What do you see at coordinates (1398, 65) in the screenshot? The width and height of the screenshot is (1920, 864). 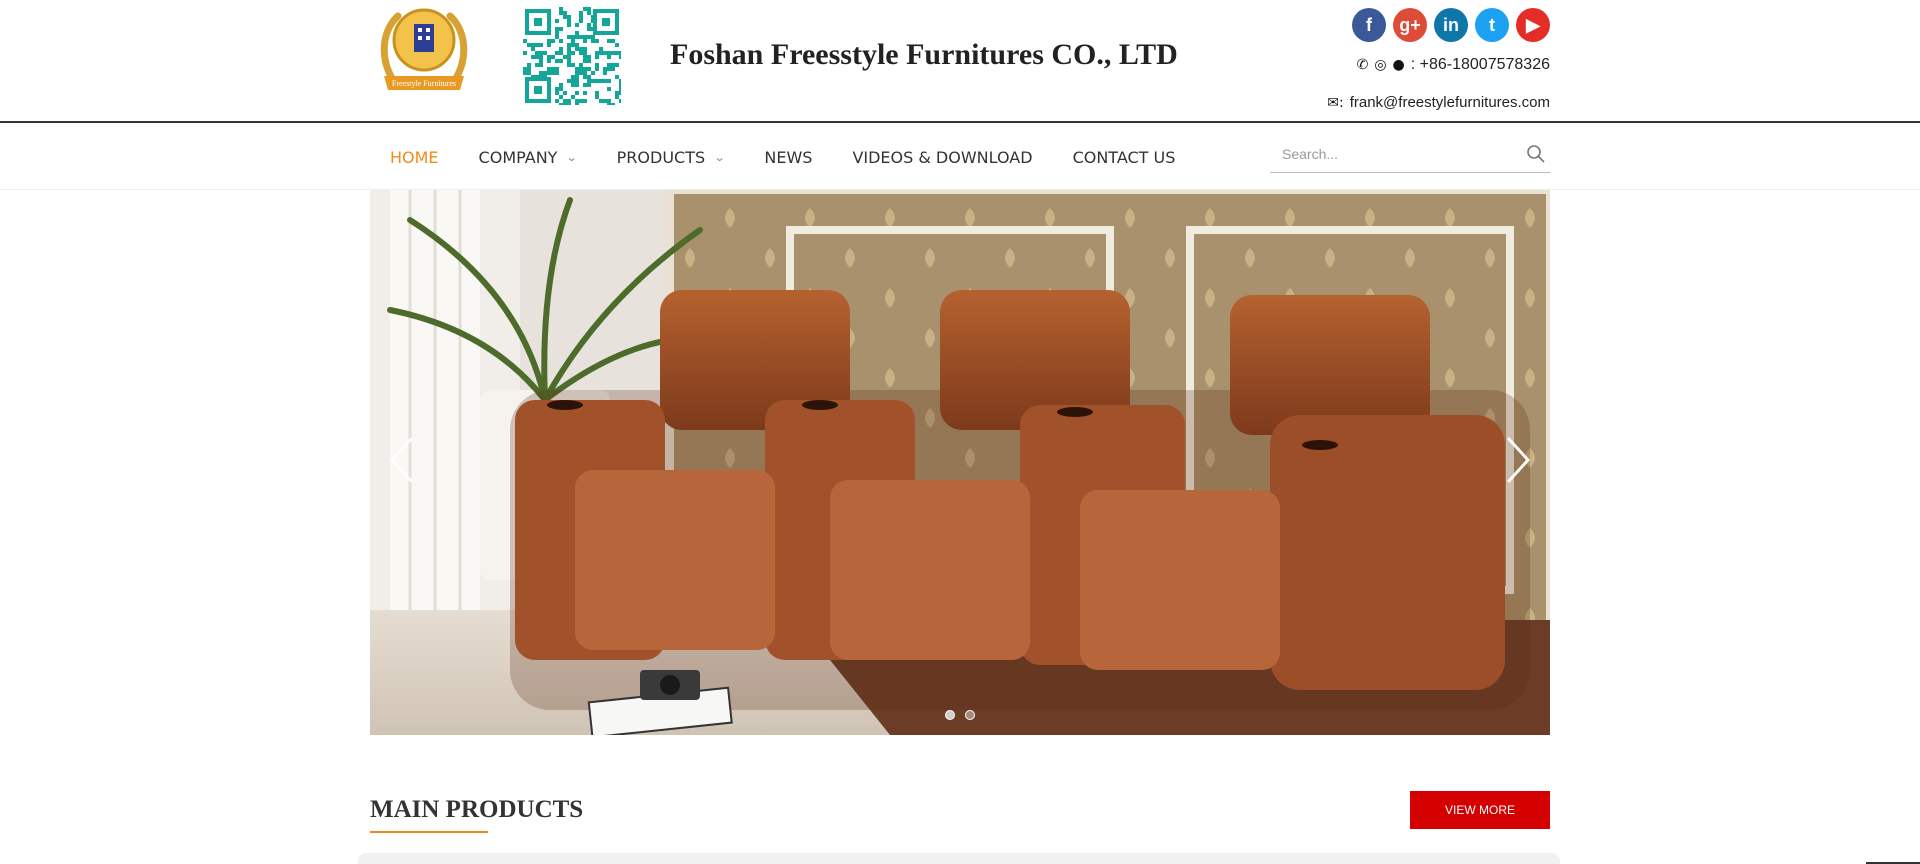 I see `wechat-icon: ●` at bounding box center [1398, 65].